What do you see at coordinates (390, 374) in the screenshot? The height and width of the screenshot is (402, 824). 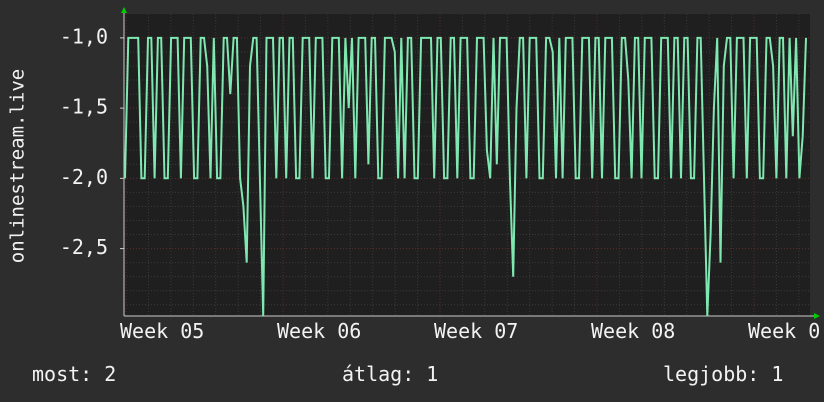 I see `average-value: átlag: 1` at bounding box center [390, 374].